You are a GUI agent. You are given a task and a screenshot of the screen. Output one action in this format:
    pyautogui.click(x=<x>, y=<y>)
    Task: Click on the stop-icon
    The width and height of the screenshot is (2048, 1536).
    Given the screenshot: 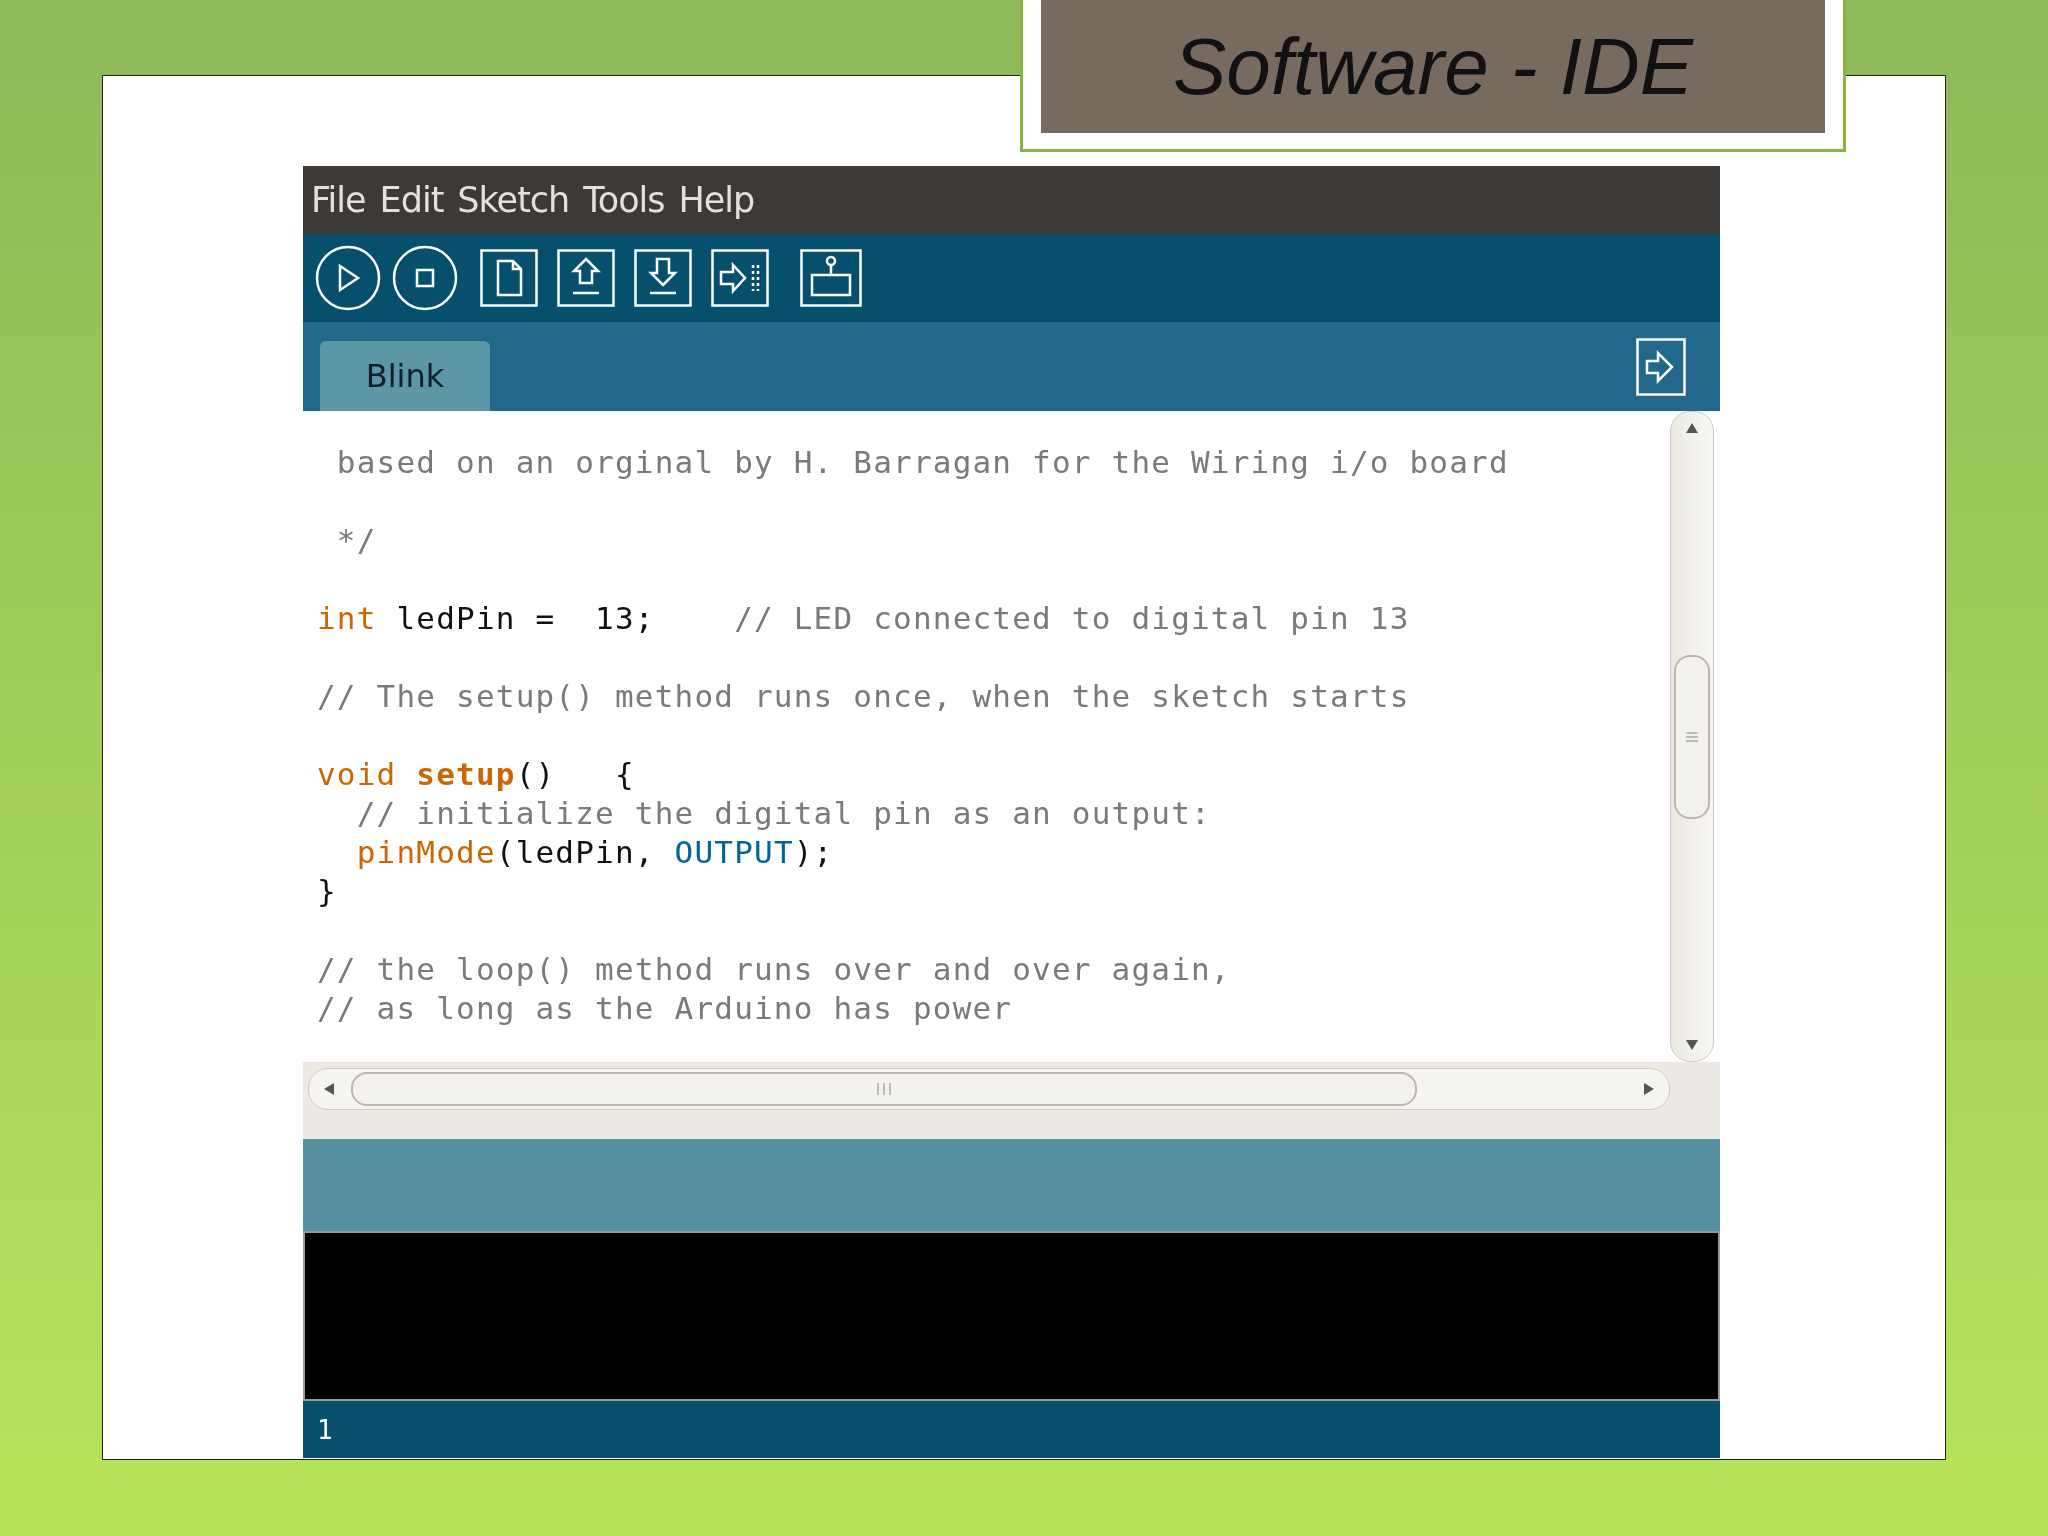 What is the action you would take?
    pyautogui.click(x=425, y=278)
    